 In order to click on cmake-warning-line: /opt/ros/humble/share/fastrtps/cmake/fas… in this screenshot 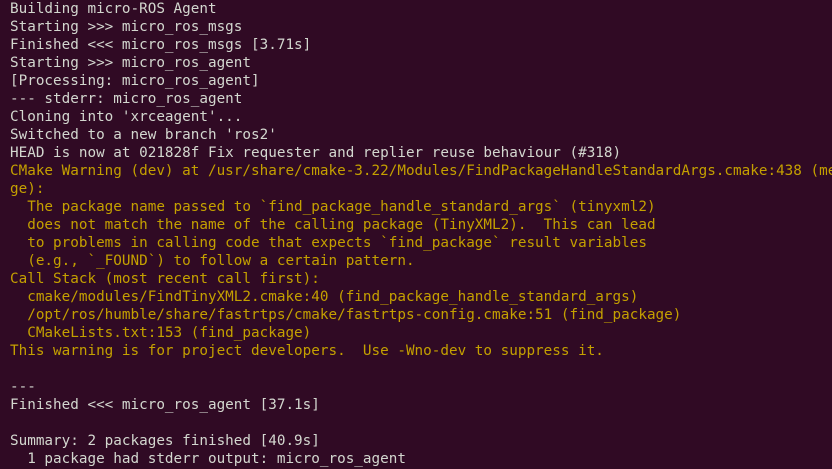, I will do `click(346, 315)`.